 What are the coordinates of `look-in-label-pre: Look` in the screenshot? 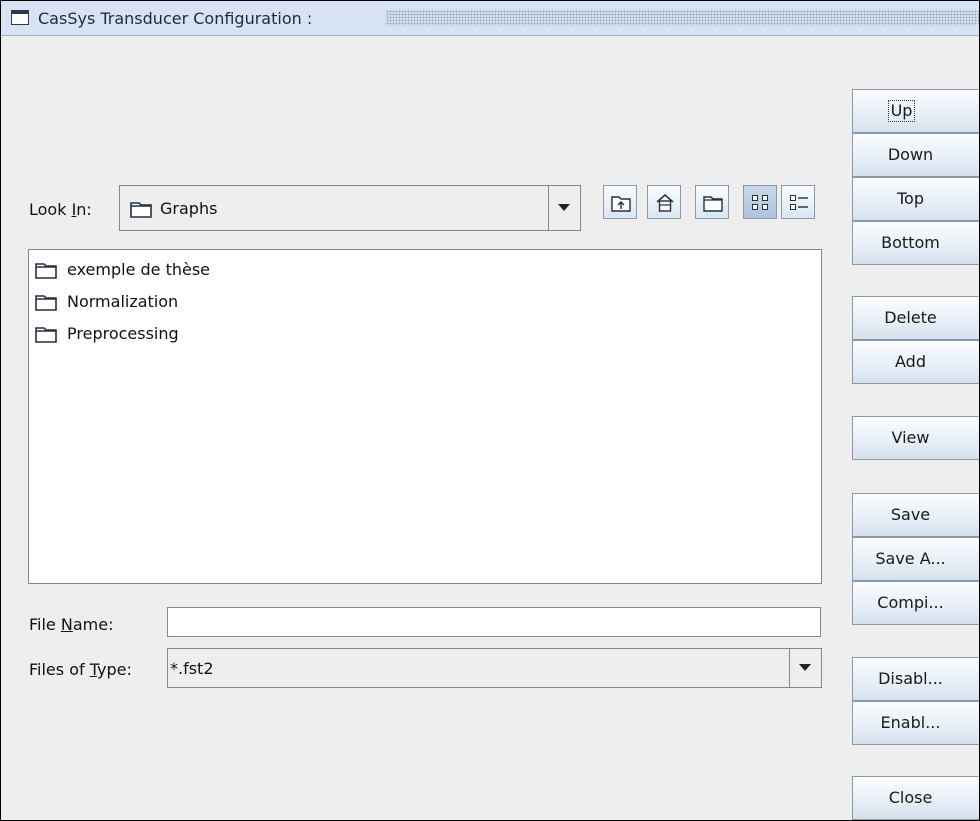 It's located at (50, 209).